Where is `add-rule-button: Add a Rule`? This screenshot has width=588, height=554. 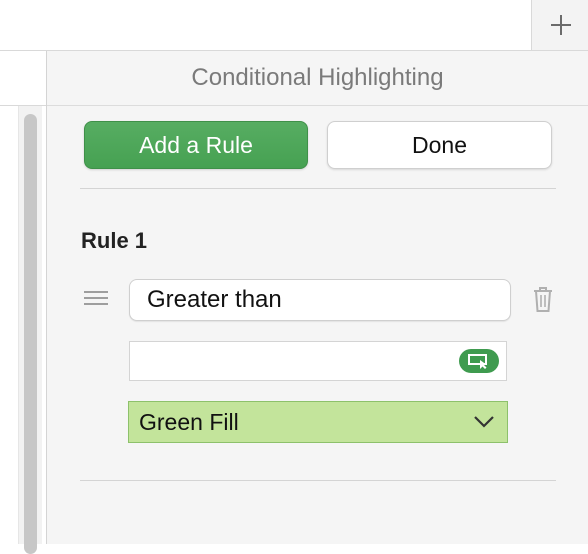 add-rule-button: Add a Rule is located at coordinates (196, 145).